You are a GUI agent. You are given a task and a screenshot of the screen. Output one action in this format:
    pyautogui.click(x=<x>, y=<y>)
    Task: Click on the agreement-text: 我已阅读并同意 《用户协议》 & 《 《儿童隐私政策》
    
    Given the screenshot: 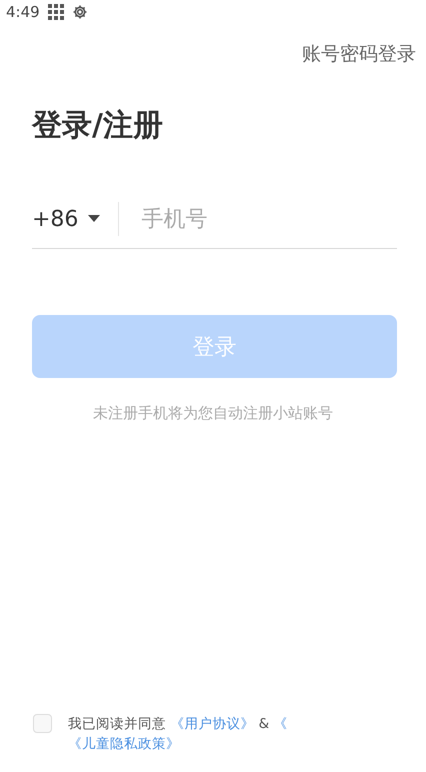 What is the action you would take?
    pyautogui.click(x=178, y=734)
    